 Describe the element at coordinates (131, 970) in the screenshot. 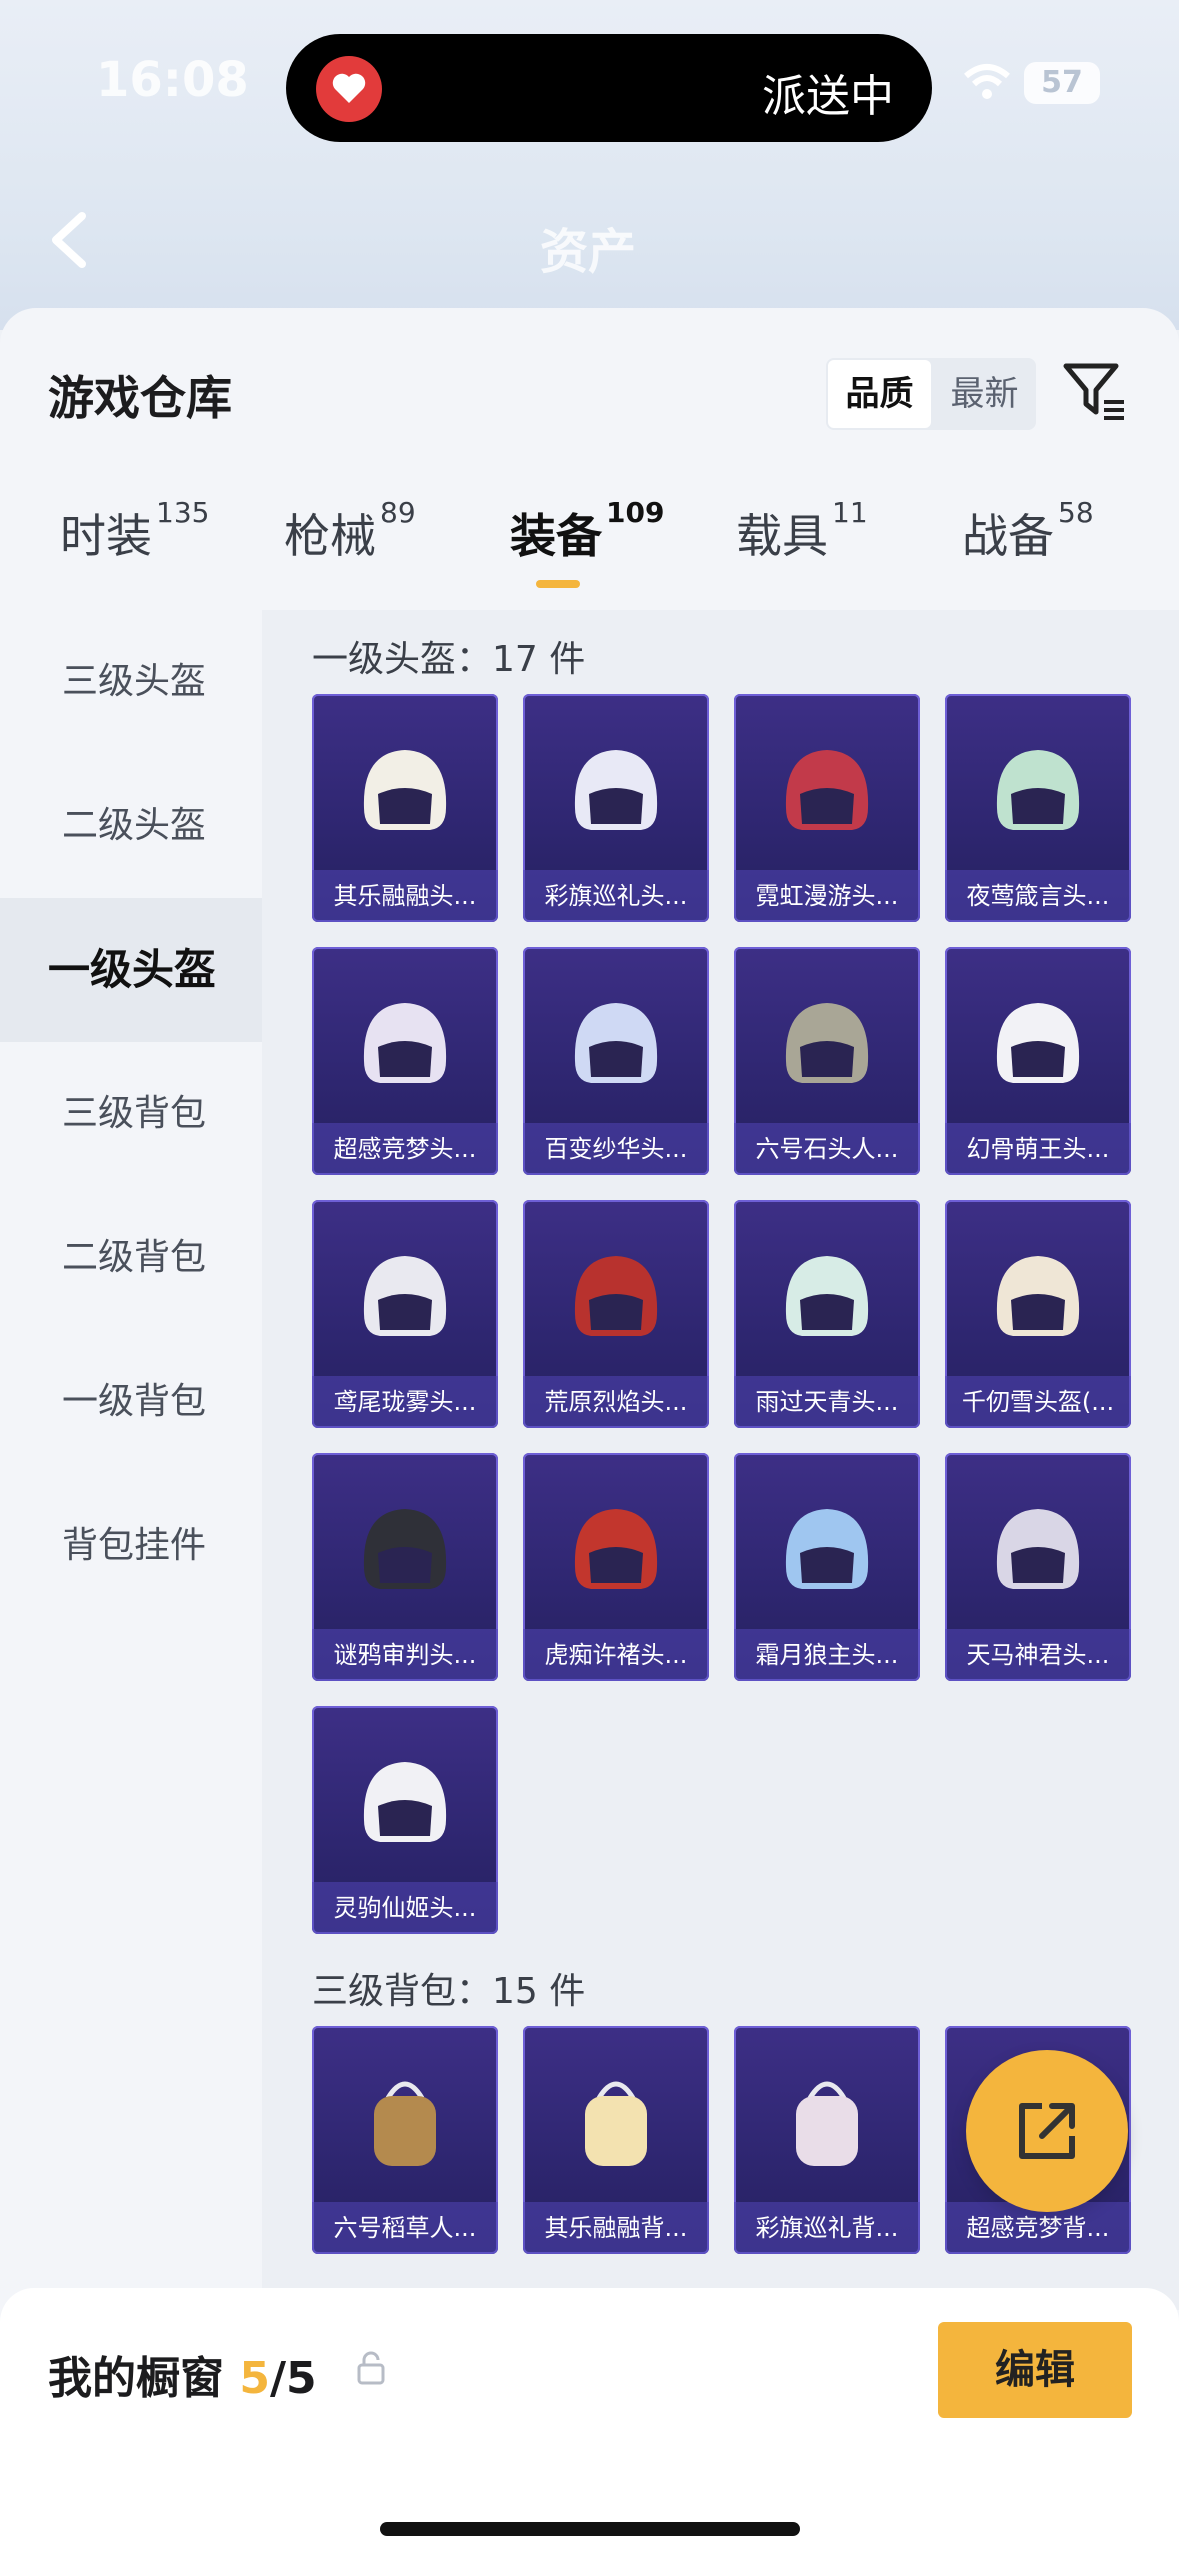

I see `sidebar-item-level1-helmet: 一级头盔` at that location.